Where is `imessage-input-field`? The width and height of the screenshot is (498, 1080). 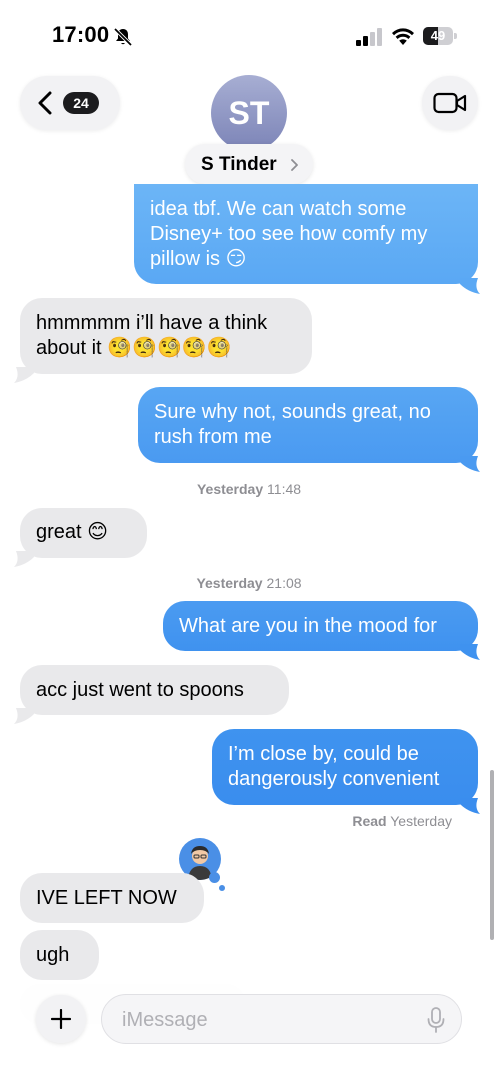 imessage-input-field is located at coordinates (281, 1019).